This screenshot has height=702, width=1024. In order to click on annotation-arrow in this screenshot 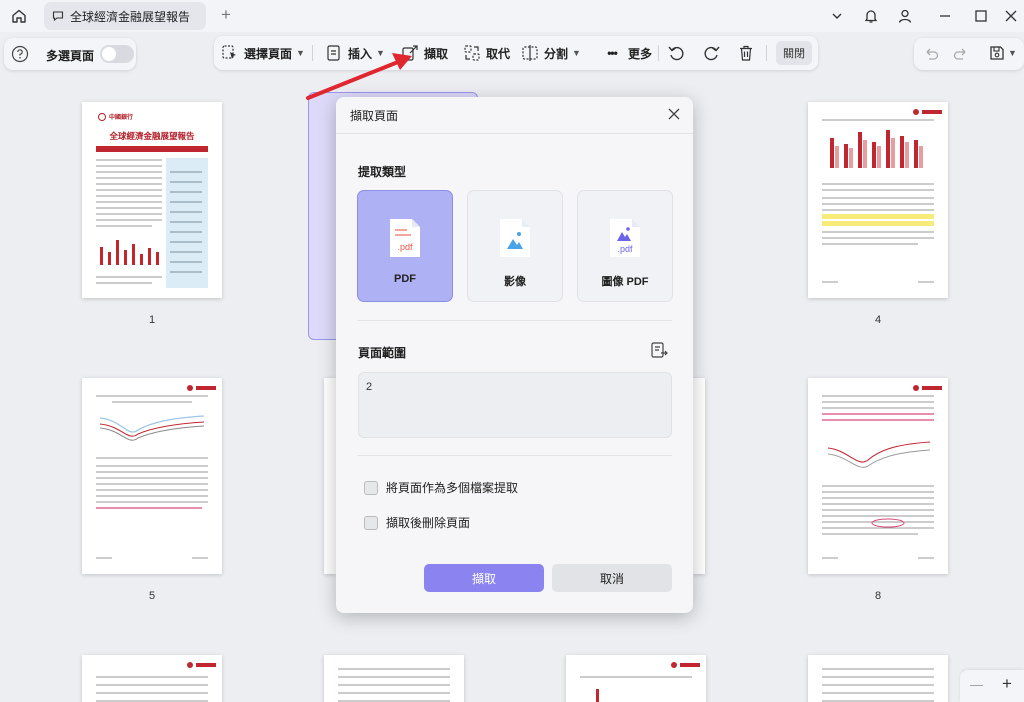, I will do `click(359, 76)`.